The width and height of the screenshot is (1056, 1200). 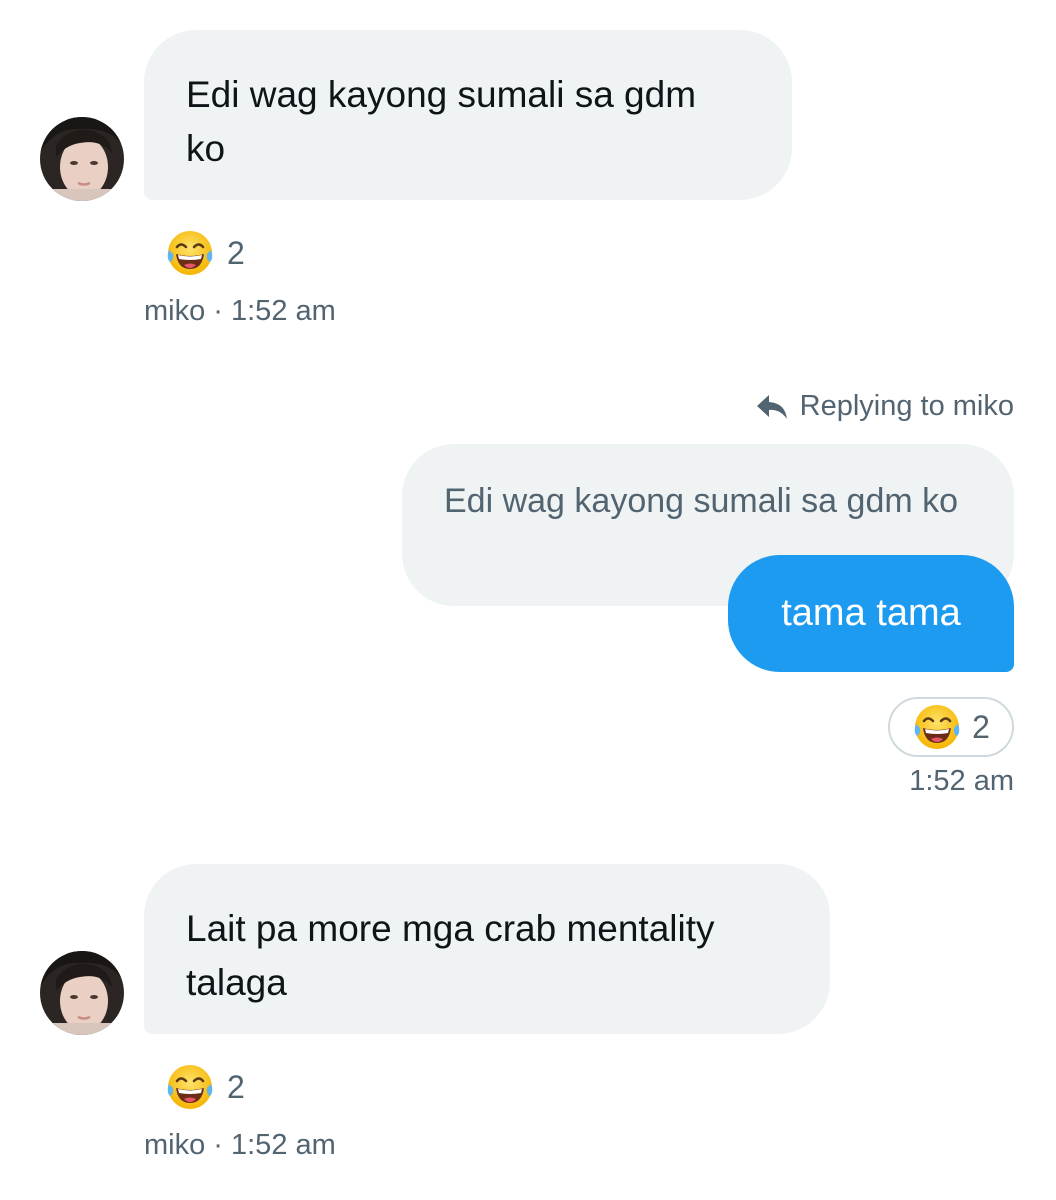 I want to click on message-bubble: Lait pa more mga crab mentality talaga, so click(x=487, y=949).